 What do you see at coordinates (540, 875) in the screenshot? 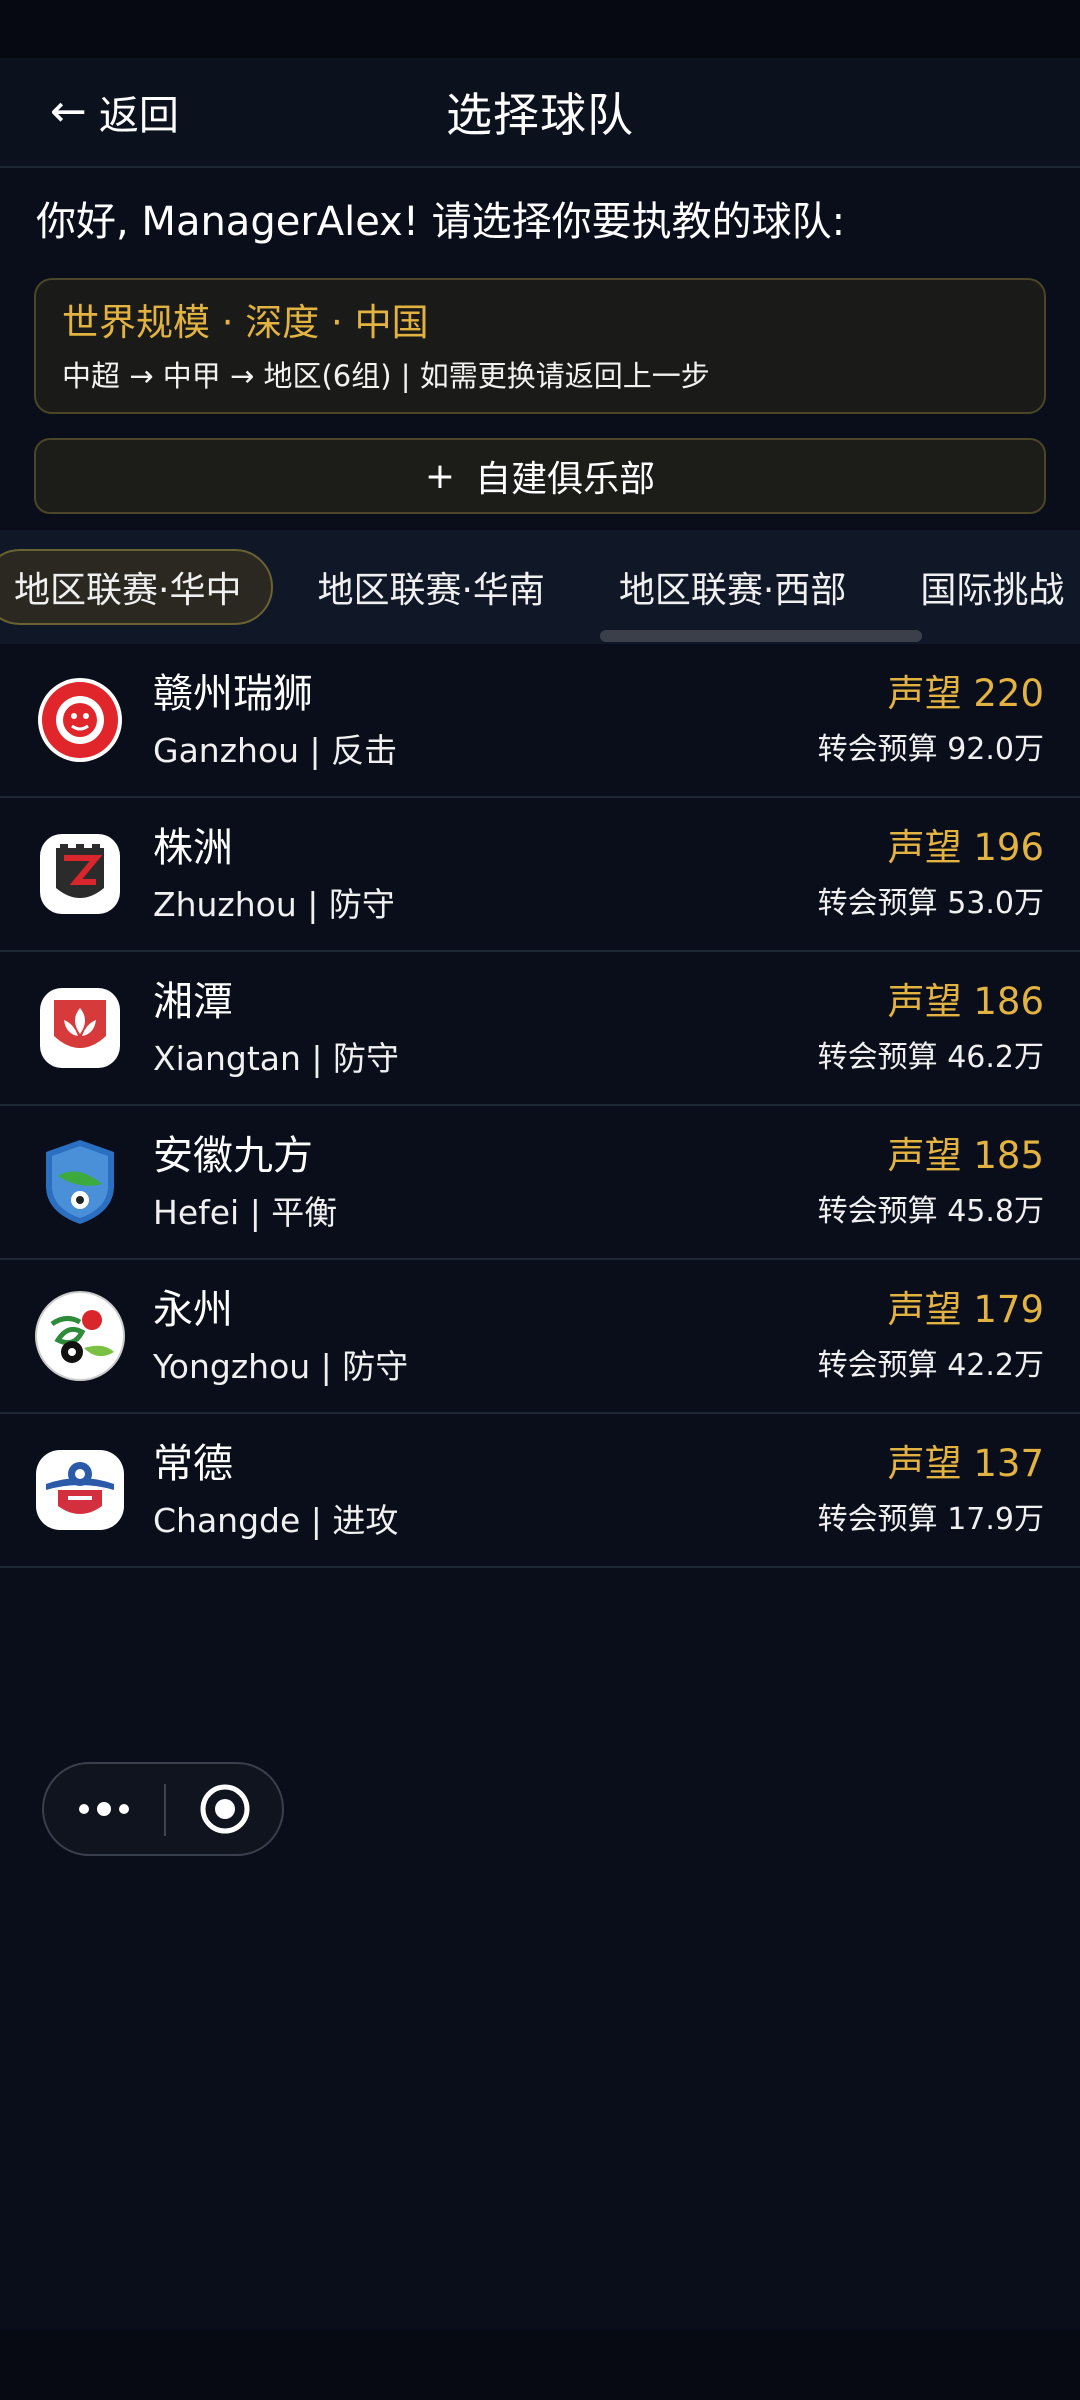
I see `team-row-zhuzhou: 株洲 Zhuzhou | 防守 声望 196 转会预算 53.0万` at bounding box center [540, 875].